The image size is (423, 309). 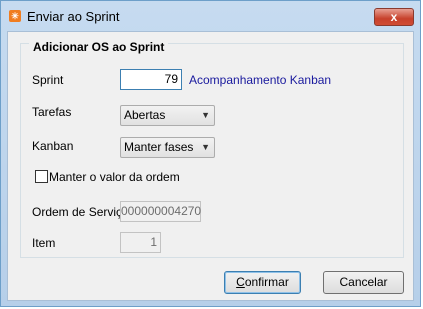 What do you see at coordinates (394, 17) in the screenshot?
I see `close-button: x` at bounding box center [394, 17].